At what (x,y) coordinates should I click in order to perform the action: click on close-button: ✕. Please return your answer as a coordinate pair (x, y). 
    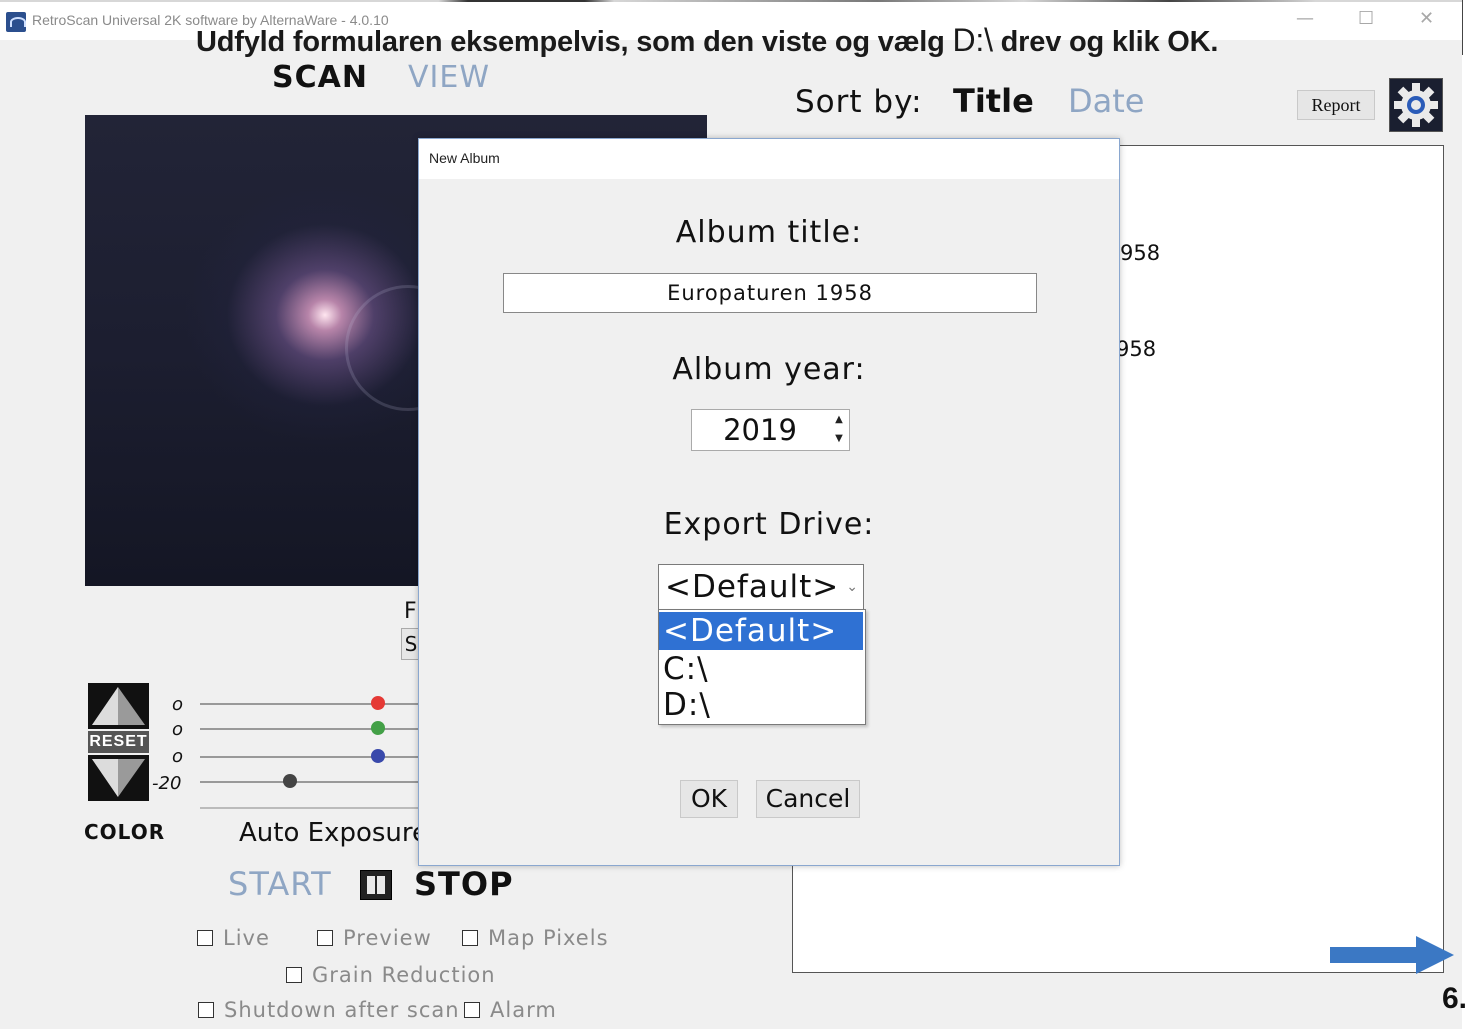
    Looking at the image, I should click on (1426, 18).